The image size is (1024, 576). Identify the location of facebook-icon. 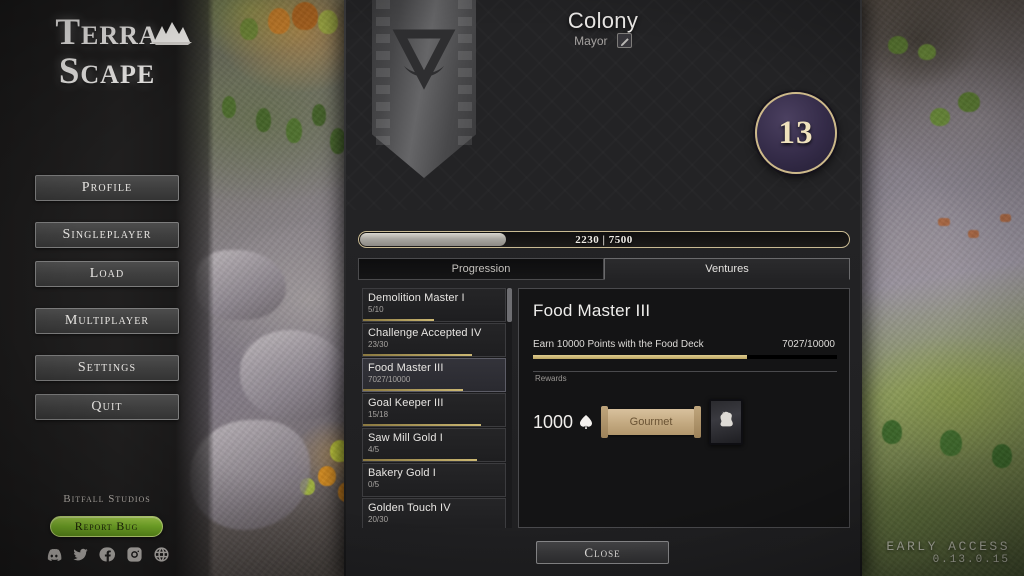
(107, 554).